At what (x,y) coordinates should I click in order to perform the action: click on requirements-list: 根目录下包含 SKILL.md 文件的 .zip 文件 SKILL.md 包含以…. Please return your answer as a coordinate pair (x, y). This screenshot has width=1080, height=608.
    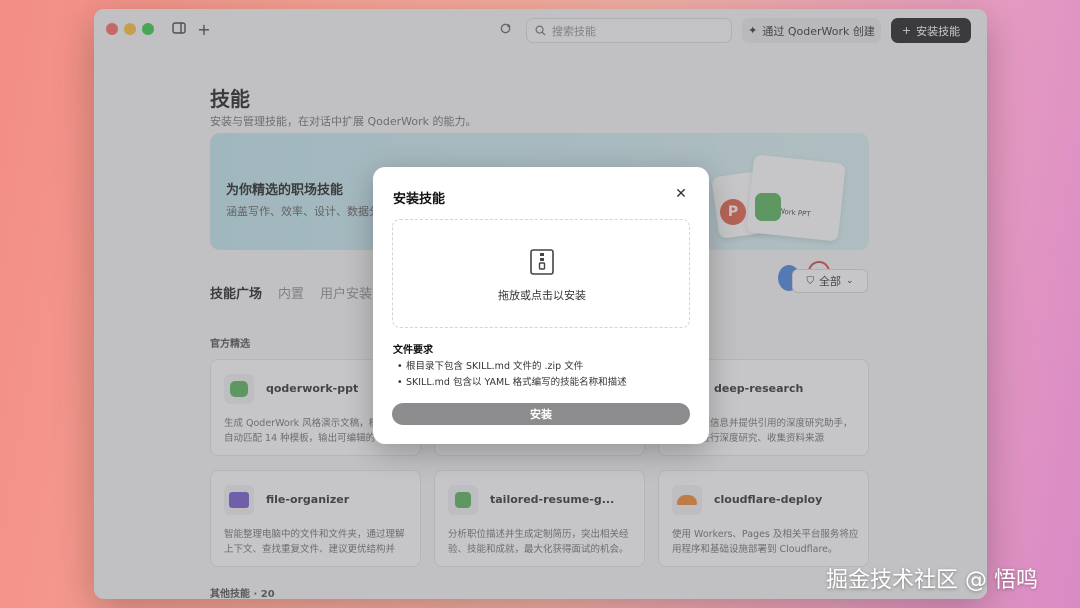
    Looking at the image, I should click on (512, 375).